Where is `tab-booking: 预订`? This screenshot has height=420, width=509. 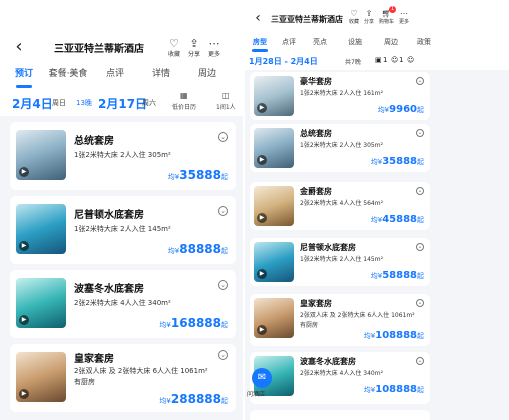
tab-booking: 预订 is located at coordinates (24, 75).